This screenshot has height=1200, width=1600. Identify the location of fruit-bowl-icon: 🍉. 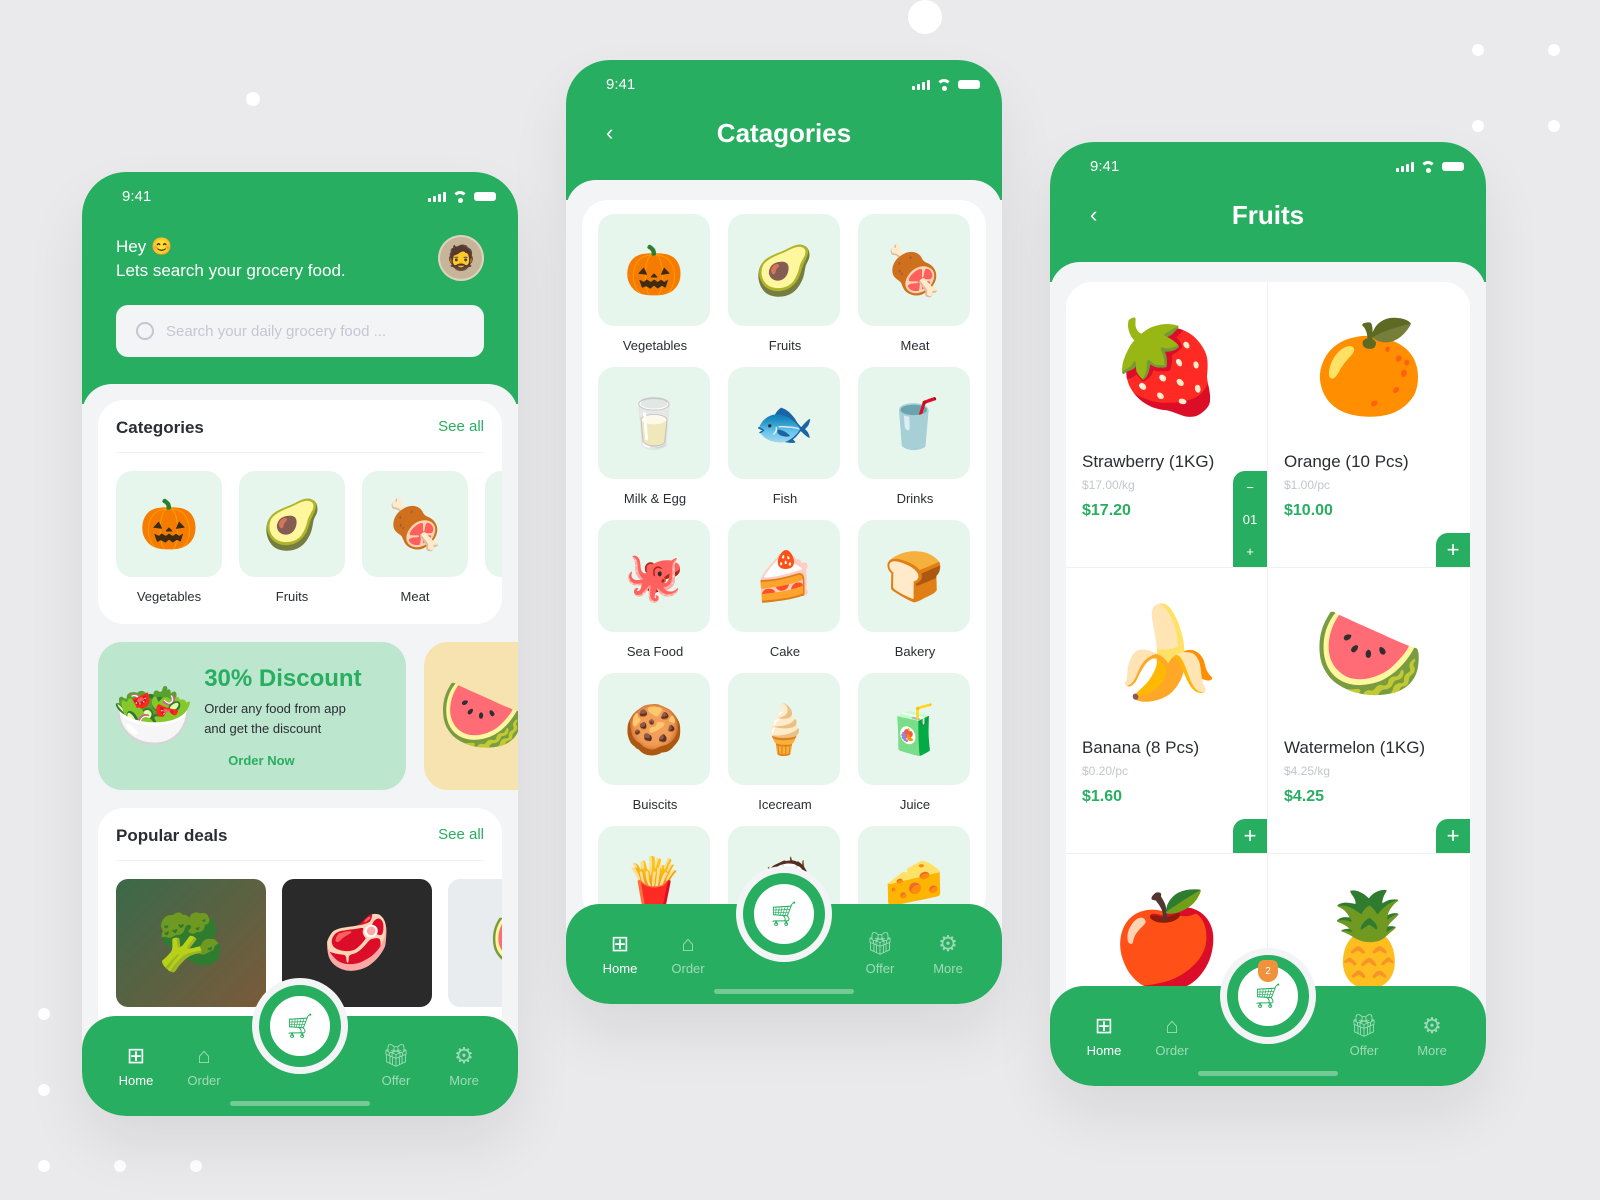
(478, 715).